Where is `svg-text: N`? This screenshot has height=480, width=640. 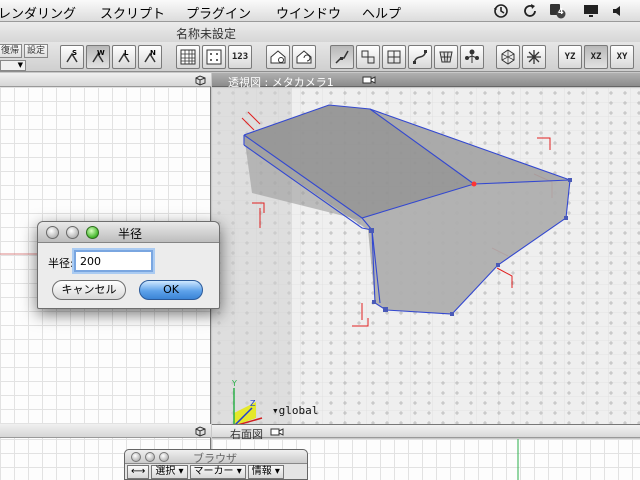
svg-text: N is located at coordinates (153, 53).